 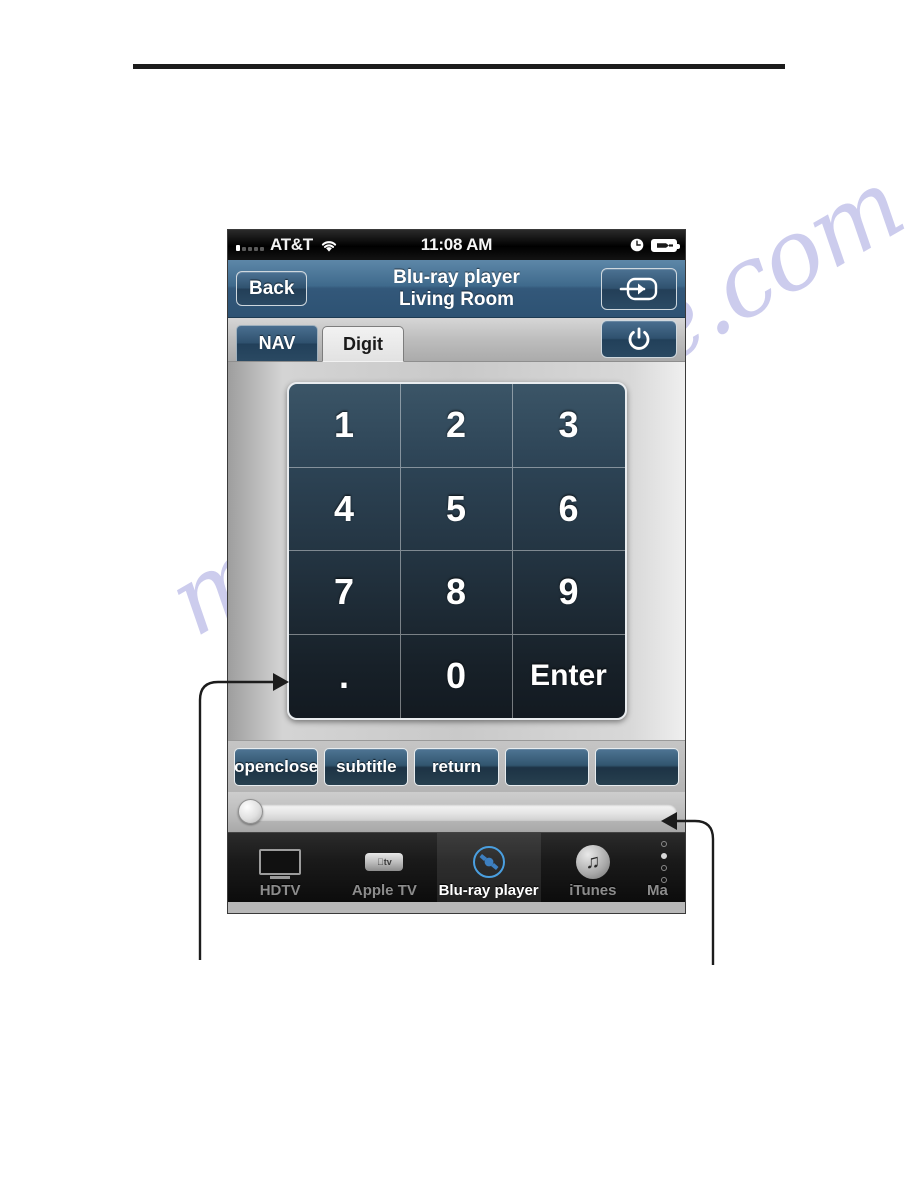 I want to click on battery-charging-icon, so click(x=665, y=245).